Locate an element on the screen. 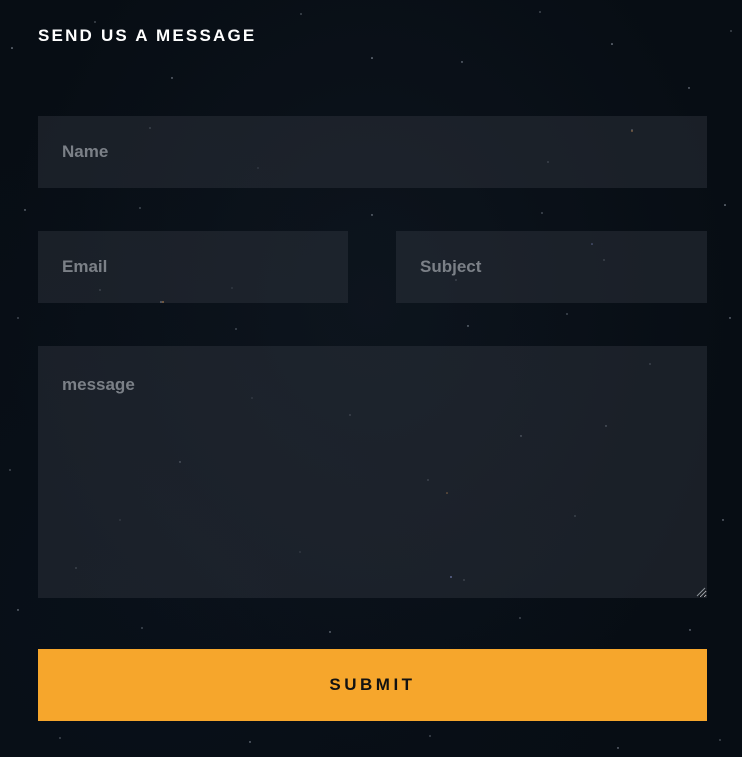 The width and height of the screenshot is (742, 757). form-title: SEND US A MESSAGE is located at coordinates (147, 35).